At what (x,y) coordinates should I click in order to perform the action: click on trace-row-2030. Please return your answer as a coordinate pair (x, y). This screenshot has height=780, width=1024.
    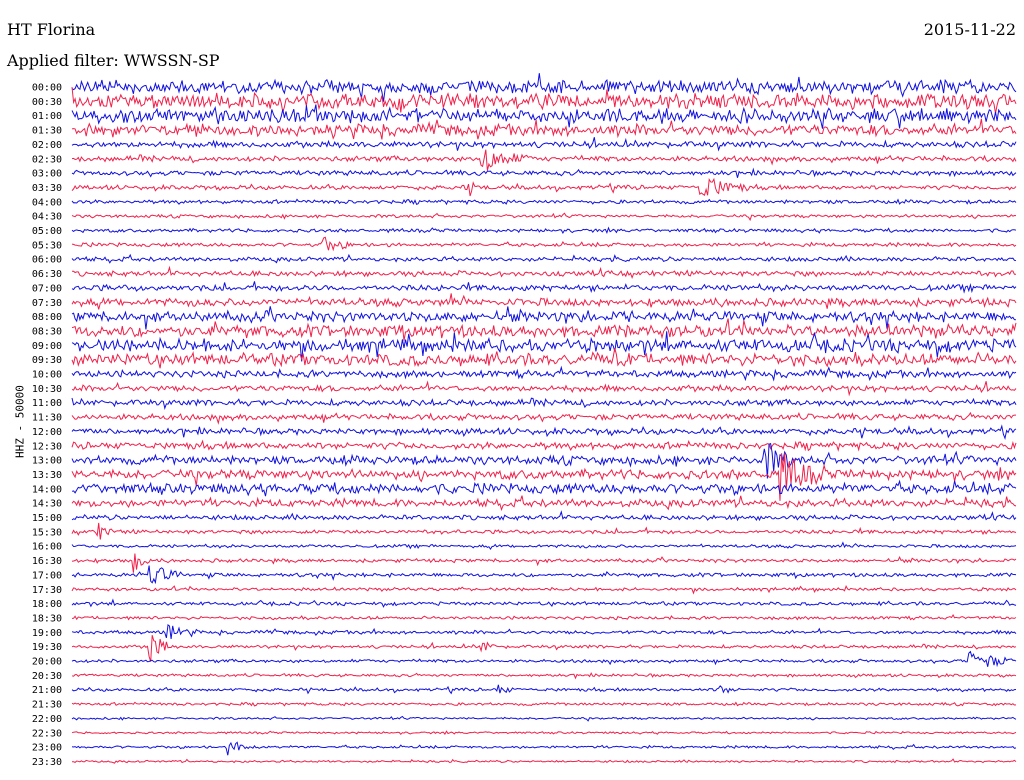
    Looking at the image, I should click on (544, 676).